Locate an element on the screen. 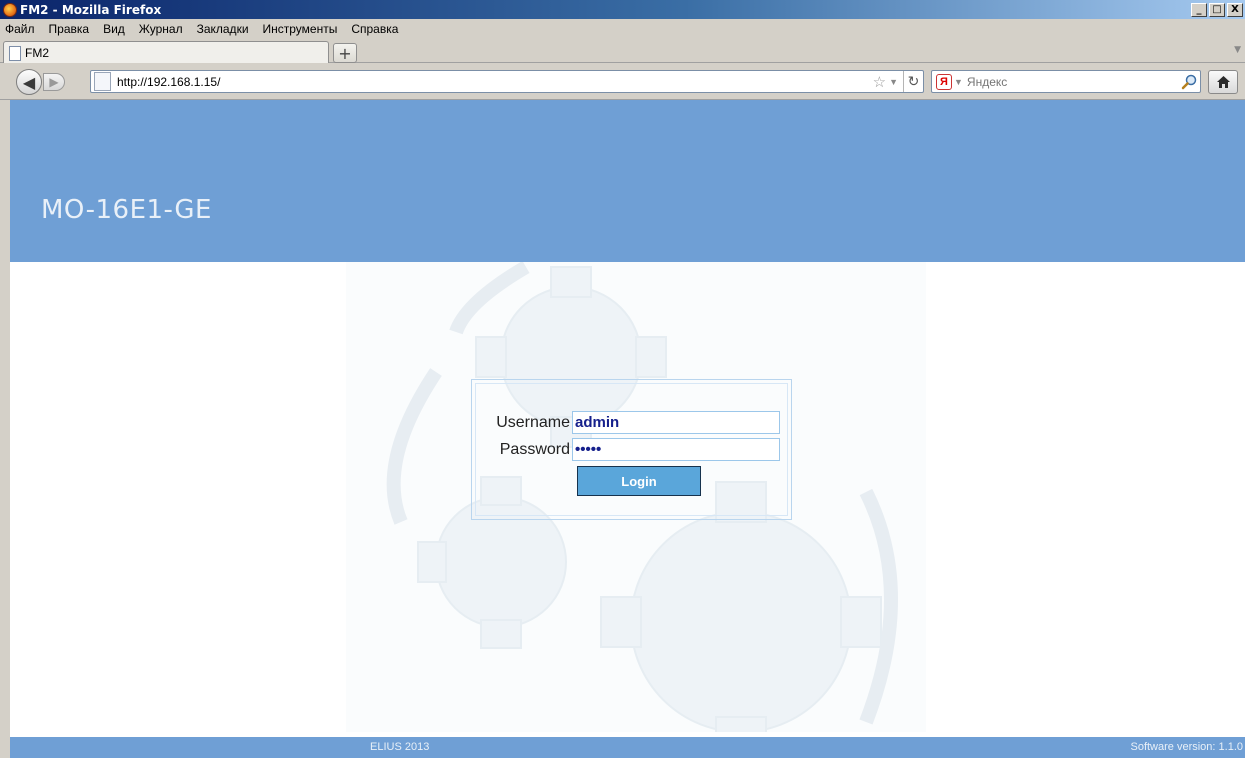  window-frame-left is located at coordinates (5, 429).